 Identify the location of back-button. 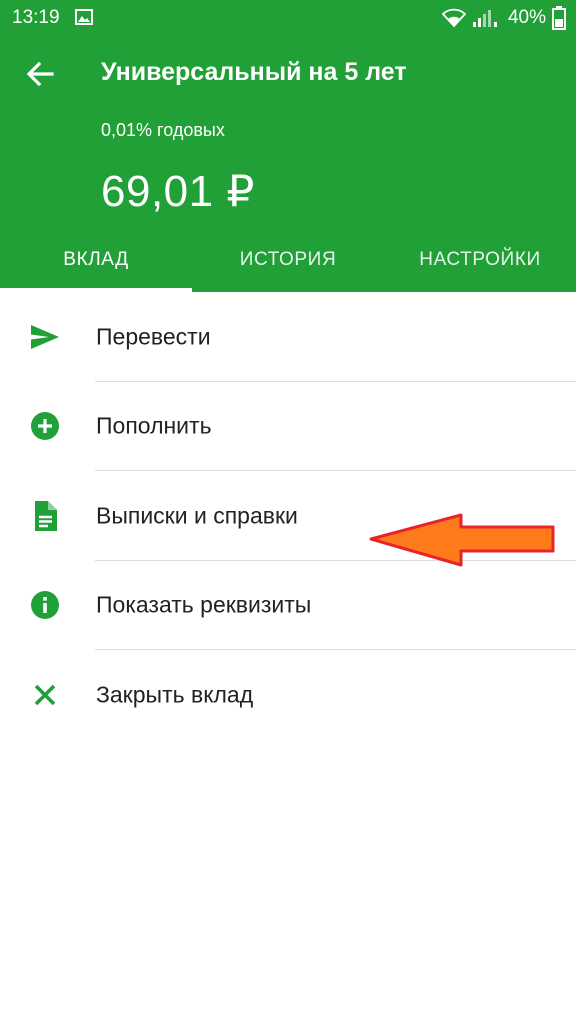
(40, 74).